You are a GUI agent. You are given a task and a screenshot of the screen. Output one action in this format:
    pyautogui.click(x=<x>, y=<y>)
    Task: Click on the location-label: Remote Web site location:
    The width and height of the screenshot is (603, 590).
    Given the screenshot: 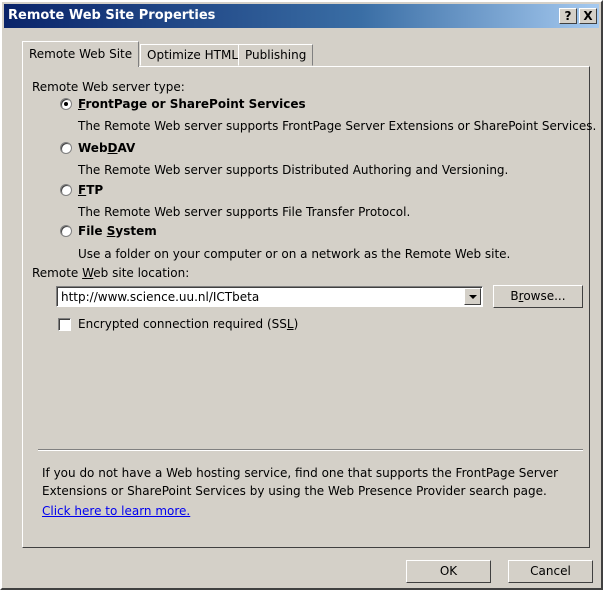 What is the action you would take?
    pyautogui.click(x=110, y=273)
    